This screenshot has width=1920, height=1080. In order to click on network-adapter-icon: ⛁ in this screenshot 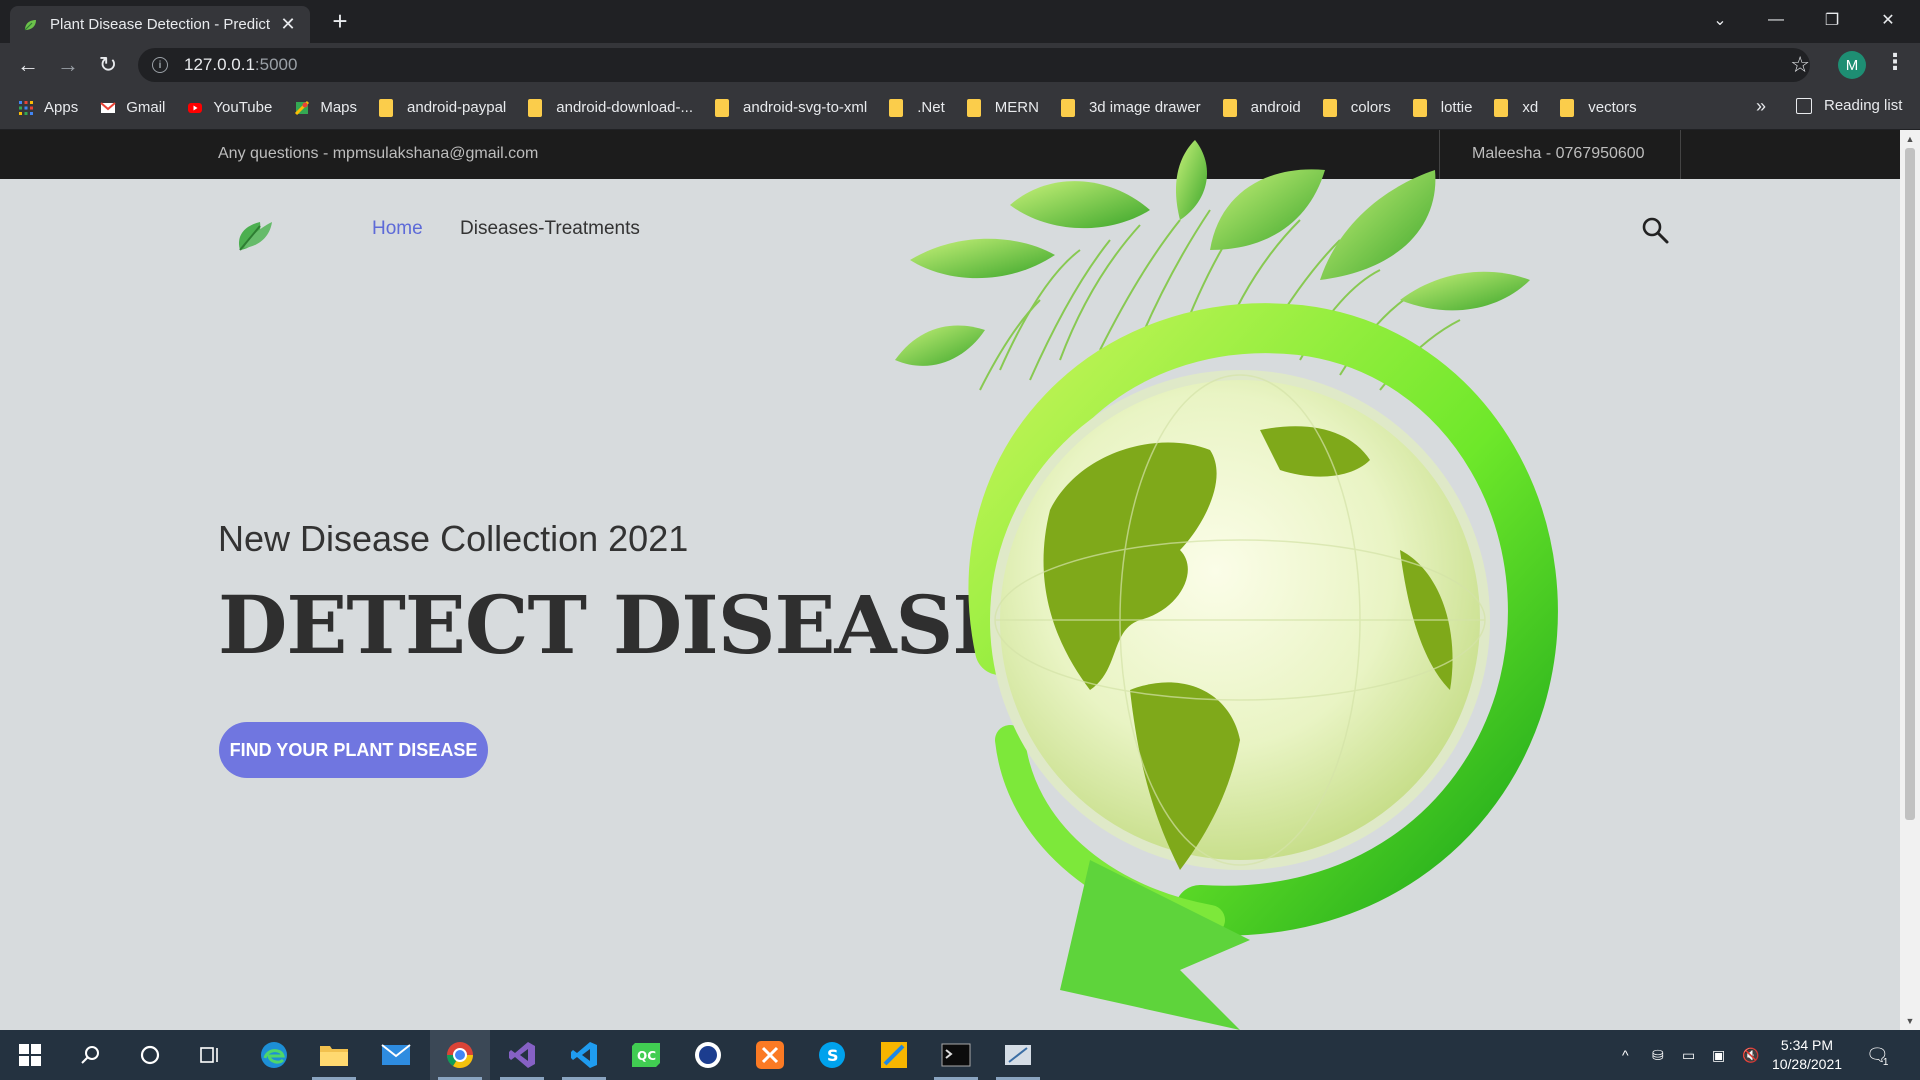, I will do `click(1658, 1055)`.